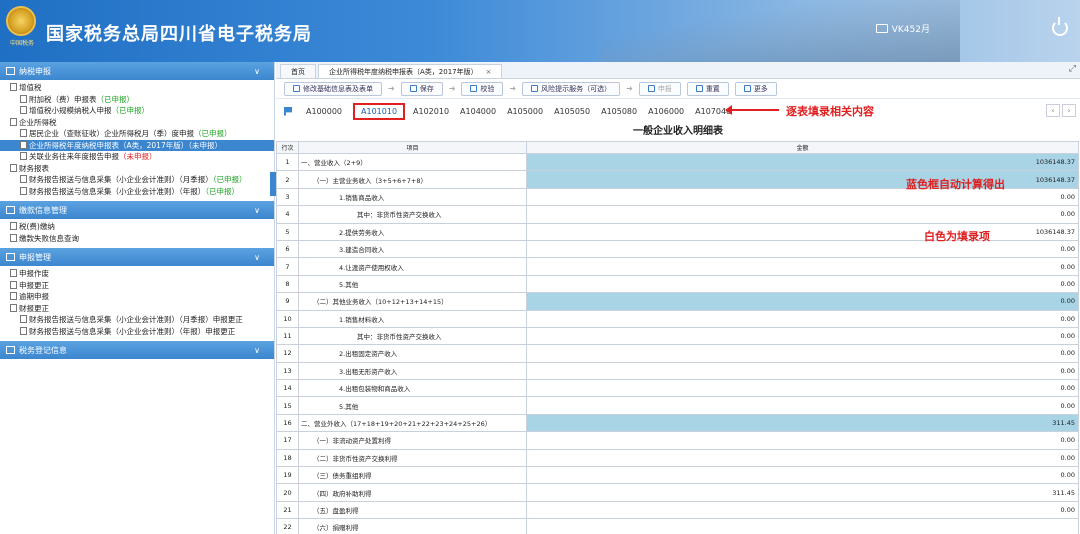  I want to click on row-number: 12, so click(287, 353).